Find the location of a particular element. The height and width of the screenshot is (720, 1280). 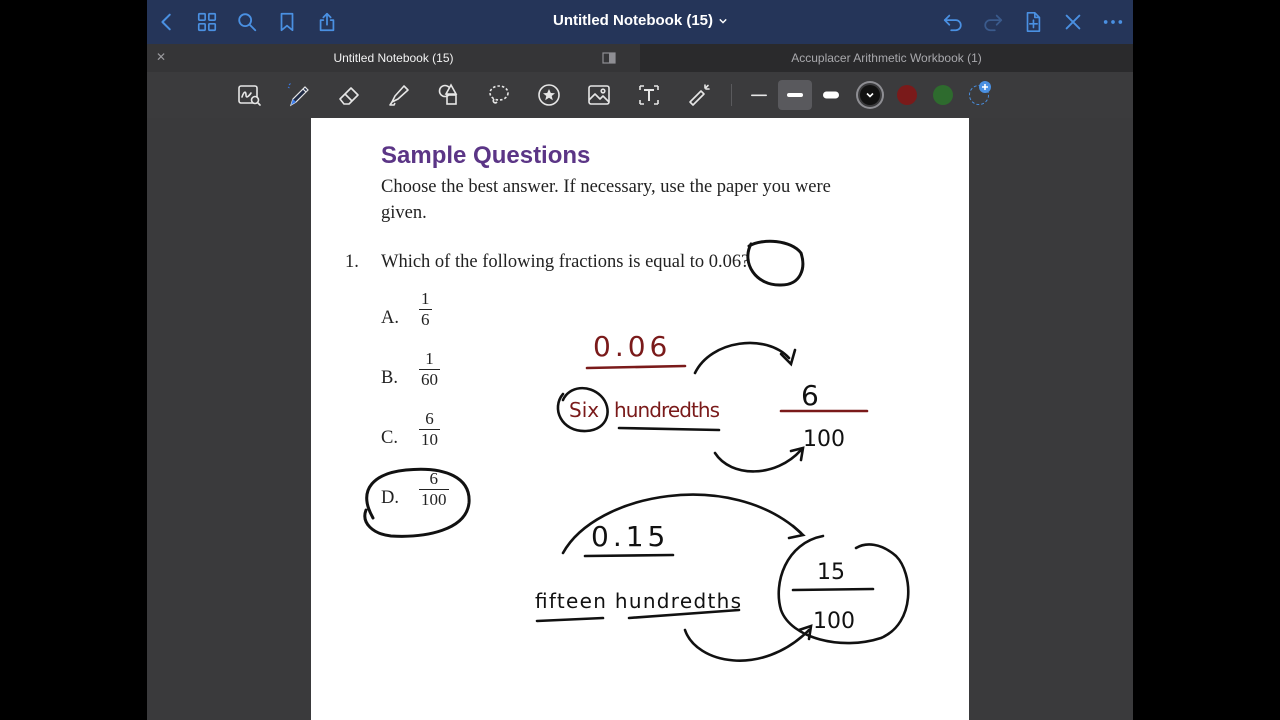

text-icon is located at coordinates (649, 95).